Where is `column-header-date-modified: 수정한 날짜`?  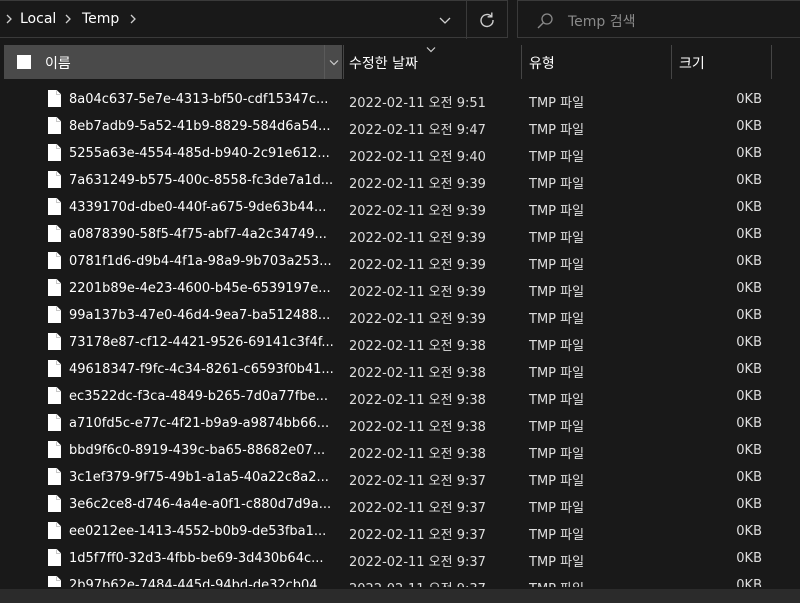 column-header-date-modified: 수정한 날짜 is located at coordinates (383, 63).